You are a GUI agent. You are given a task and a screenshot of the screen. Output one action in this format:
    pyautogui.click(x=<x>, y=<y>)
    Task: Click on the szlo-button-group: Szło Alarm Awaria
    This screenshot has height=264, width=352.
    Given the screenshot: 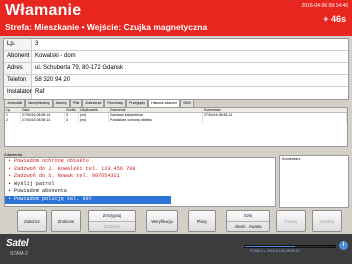 What is the action you would take?
    pyautogui.click(x=248, y=221)
    